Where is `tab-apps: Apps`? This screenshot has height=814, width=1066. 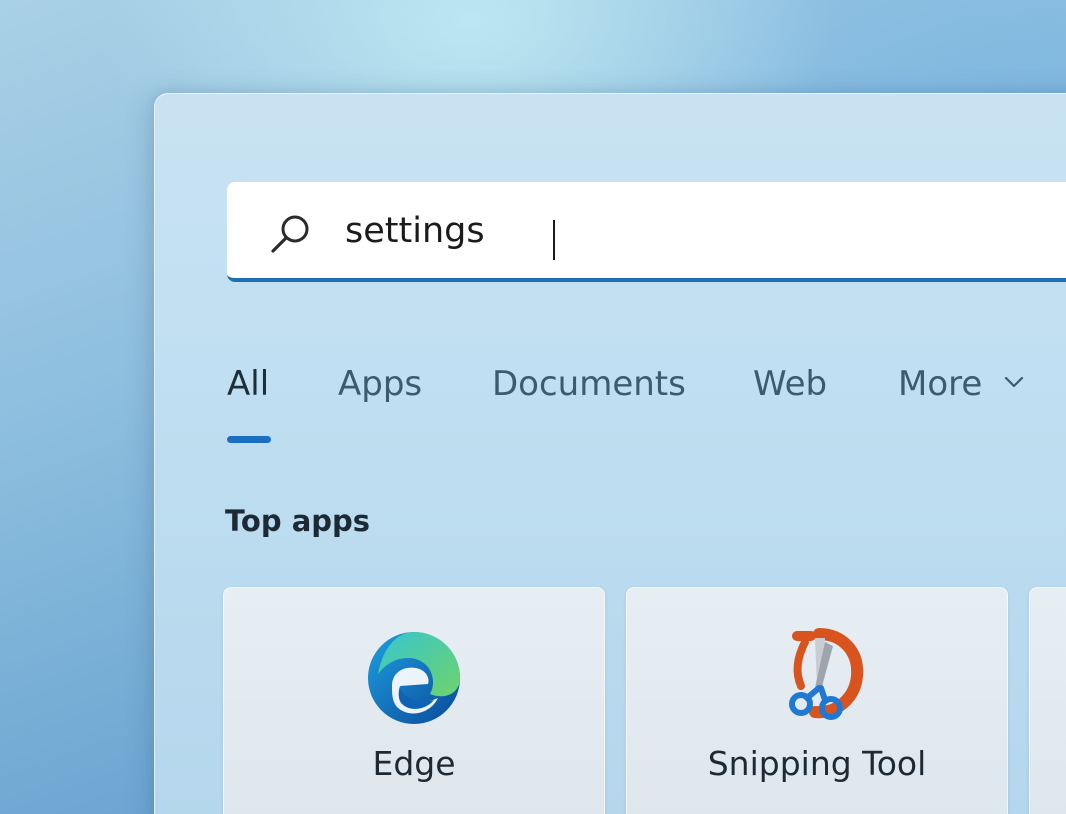 tab-apps: Apps is located at coordinates (380, 384).